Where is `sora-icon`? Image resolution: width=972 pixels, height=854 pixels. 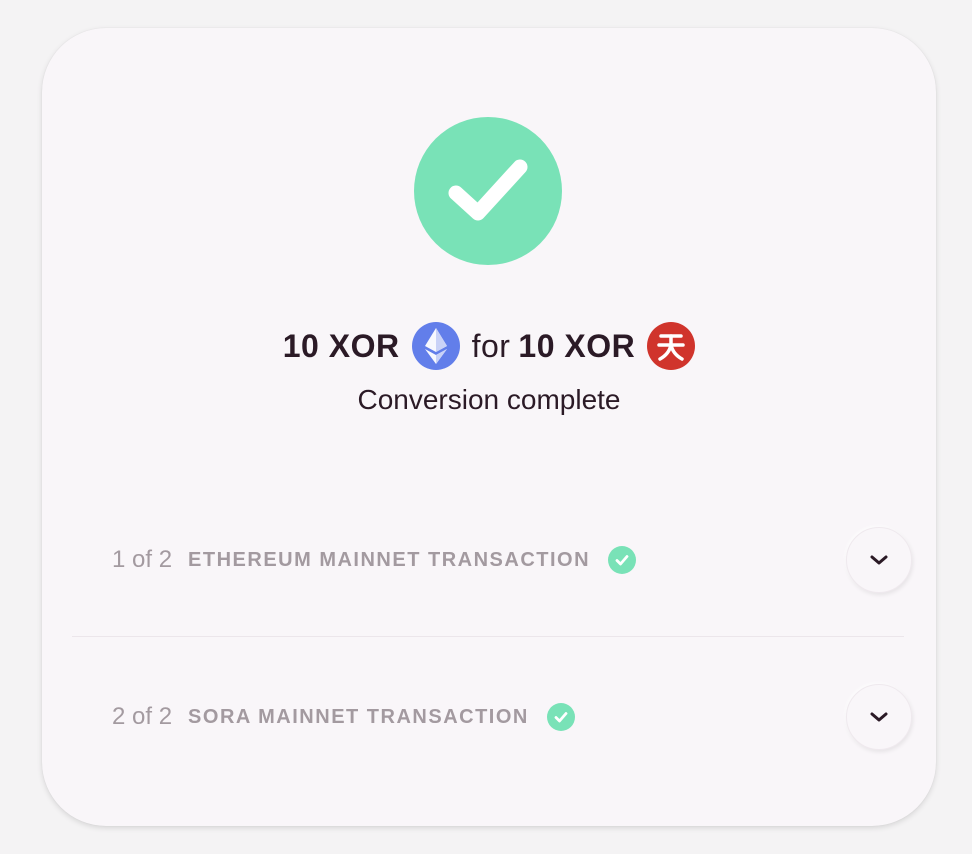
sora-icon is located at coordinates (671, 346).